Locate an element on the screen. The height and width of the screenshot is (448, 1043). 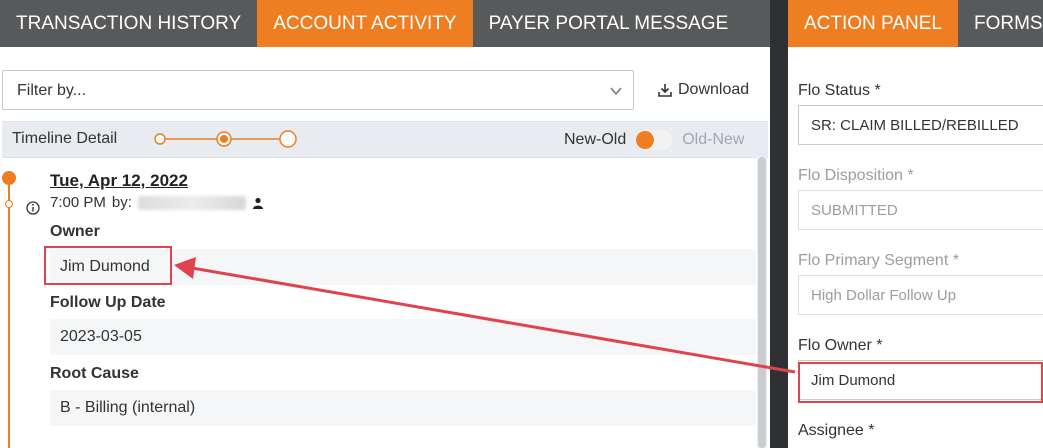
flo-disposition-select: SUBMITTED is located at coordinates (920, 210).